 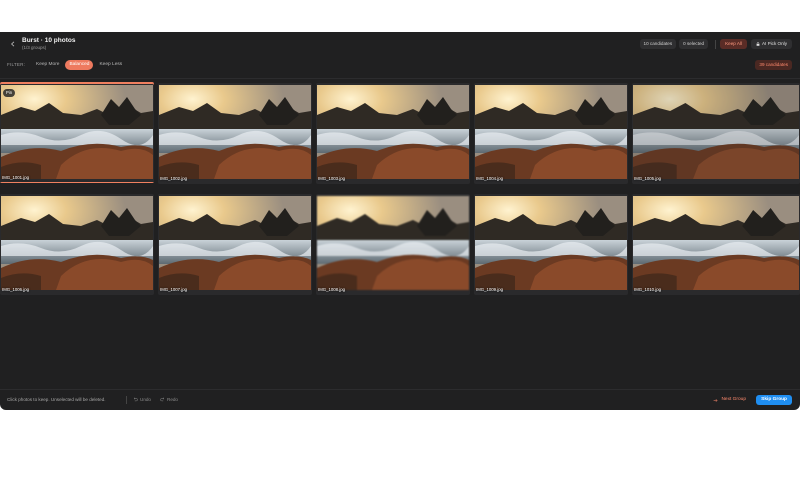 I want to click on photo-card: IMG_1005.jpg, so click(x=716, y=133).